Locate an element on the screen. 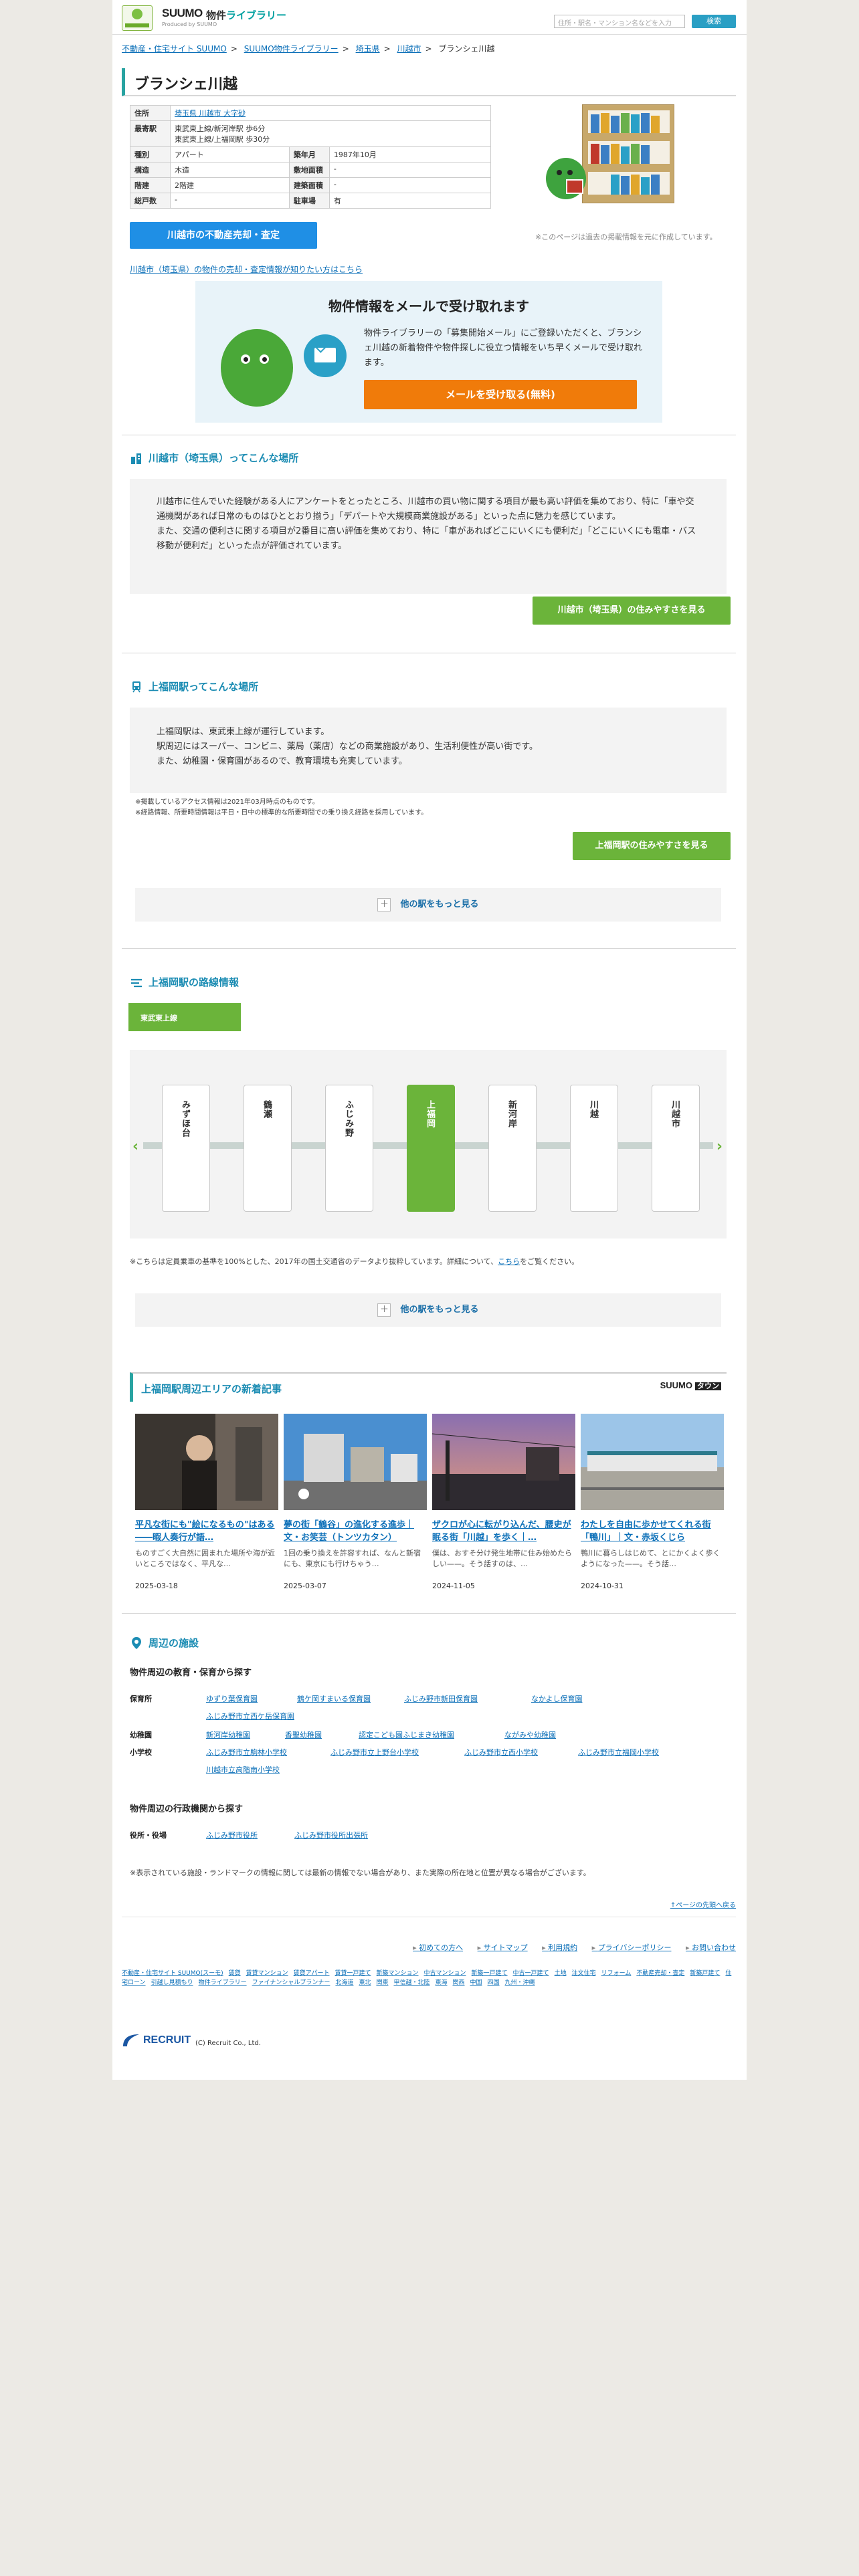  search-button: 検索 is located at coordinates (714, 21).